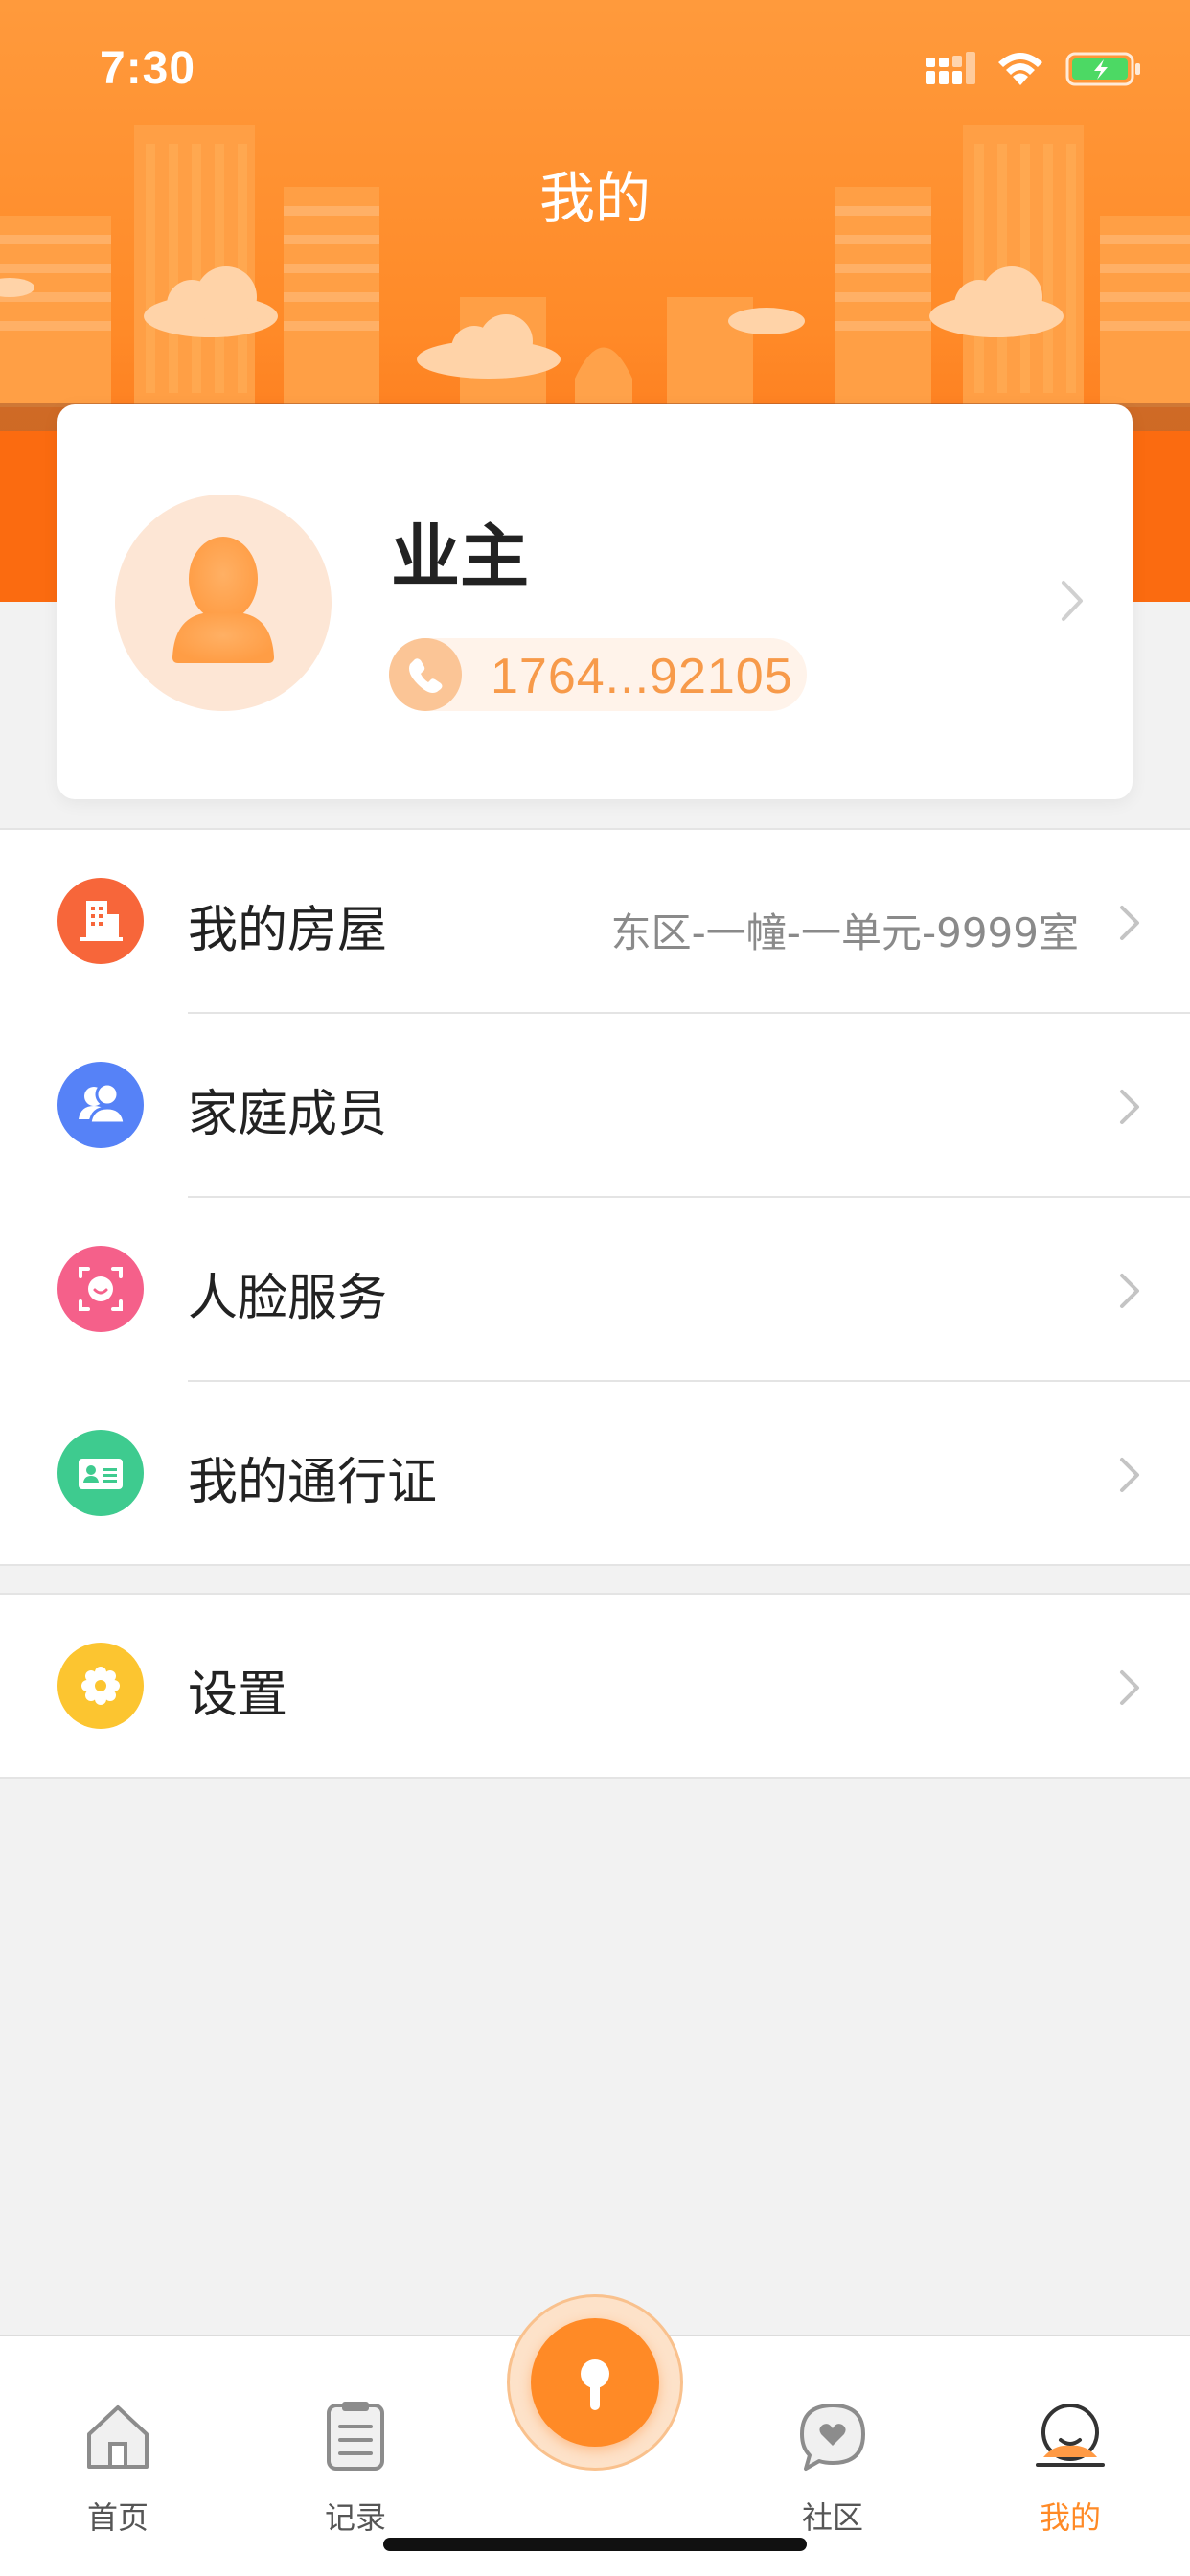  I want to click on menu-item-my-house: 我的房屋 东区-一幢-一单元-9999室, so click(595, 922).